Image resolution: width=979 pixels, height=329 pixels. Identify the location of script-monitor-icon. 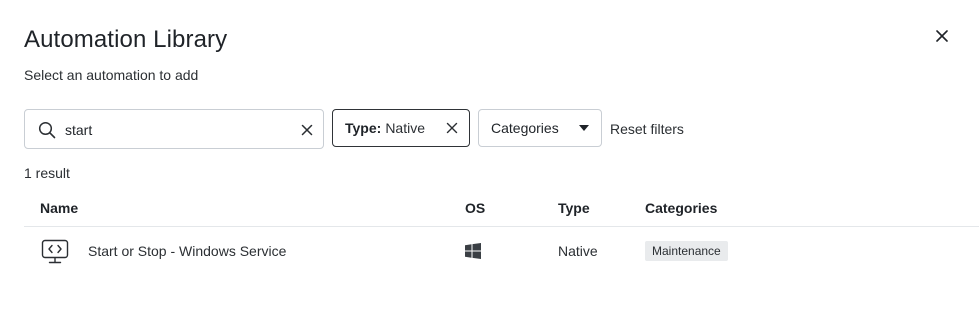
(55, 251).